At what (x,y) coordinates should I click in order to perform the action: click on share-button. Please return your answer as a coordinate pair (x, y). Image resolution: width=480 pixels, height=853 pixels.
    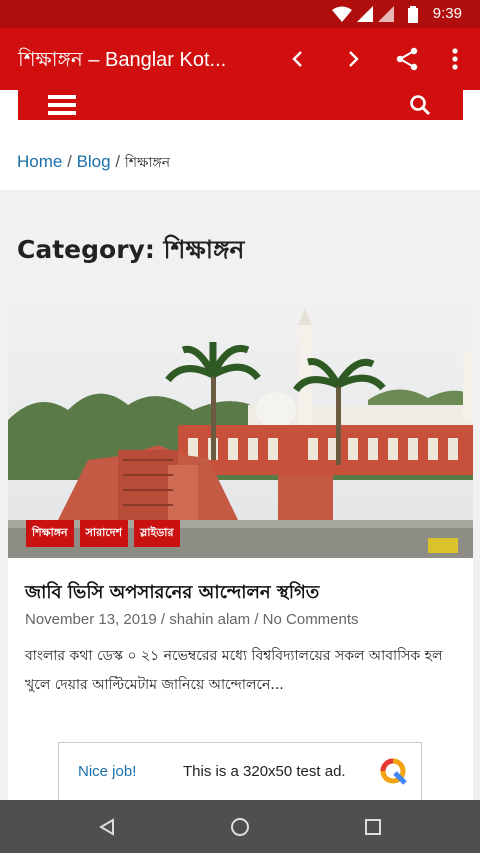
    Looking at the image, I should click on (407, 59).